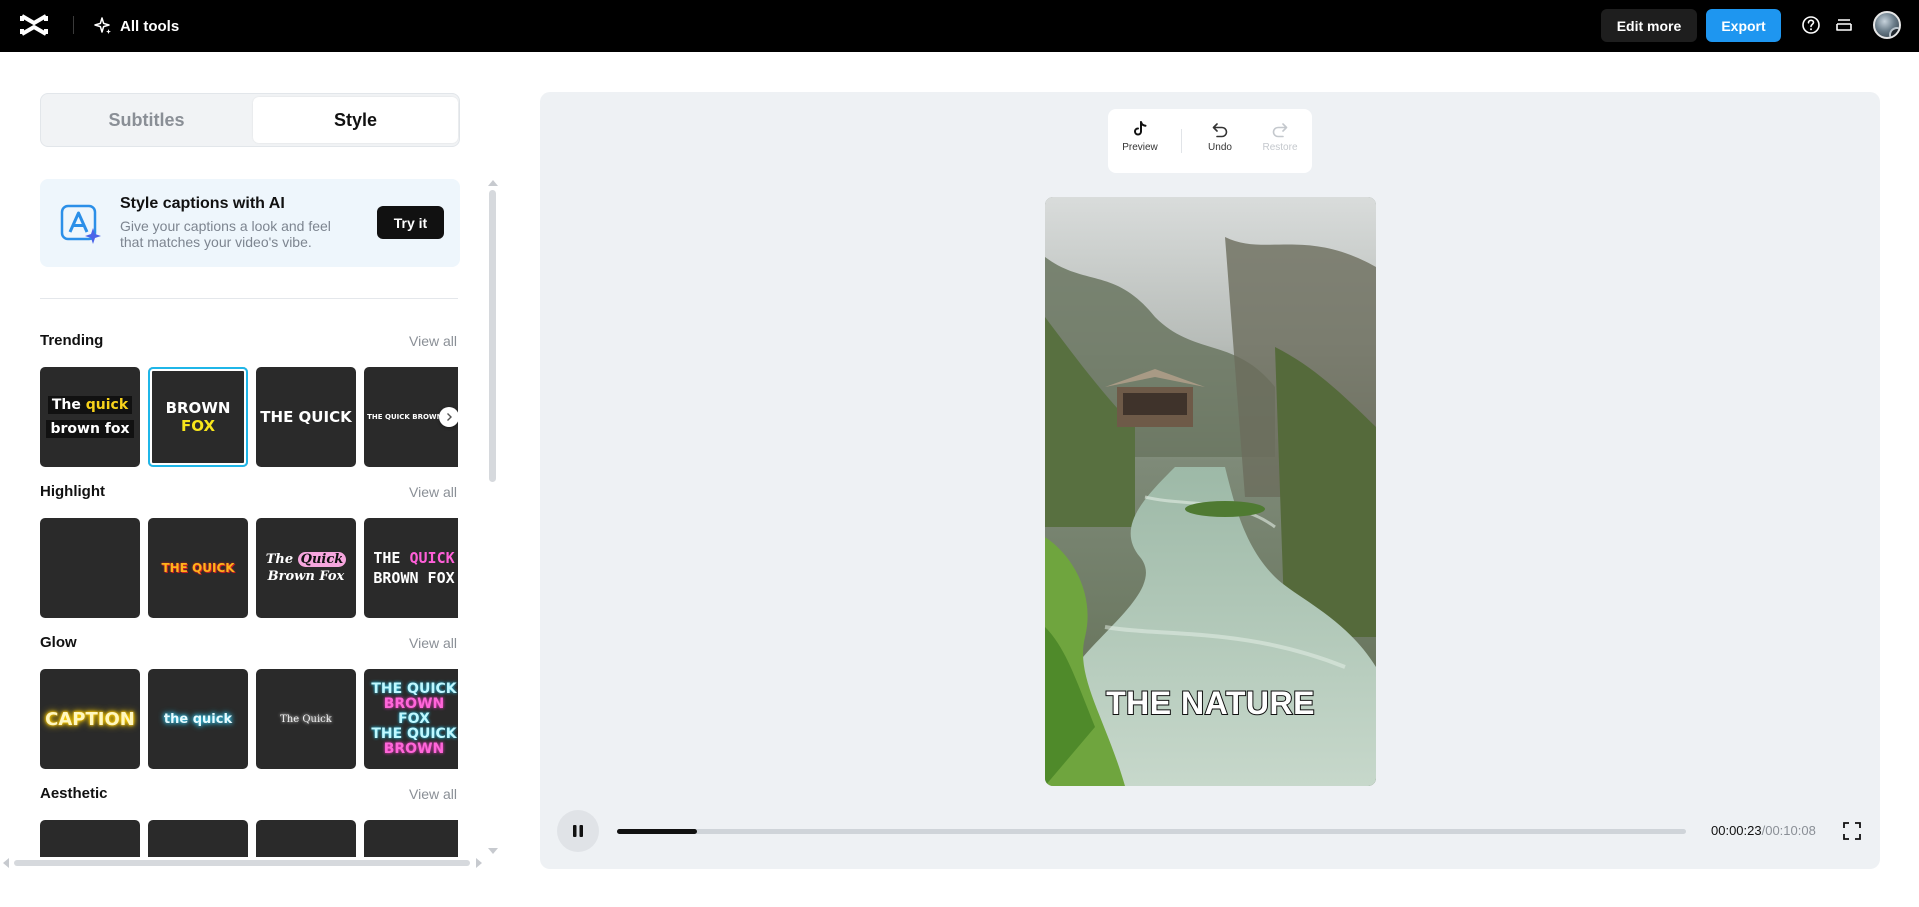 This screenshot has width=1919, height=907. Describe the element at coordinates (411, 568) in the screenshot. I see `style-tile: THE QUICK BROWN FOX` at that location.